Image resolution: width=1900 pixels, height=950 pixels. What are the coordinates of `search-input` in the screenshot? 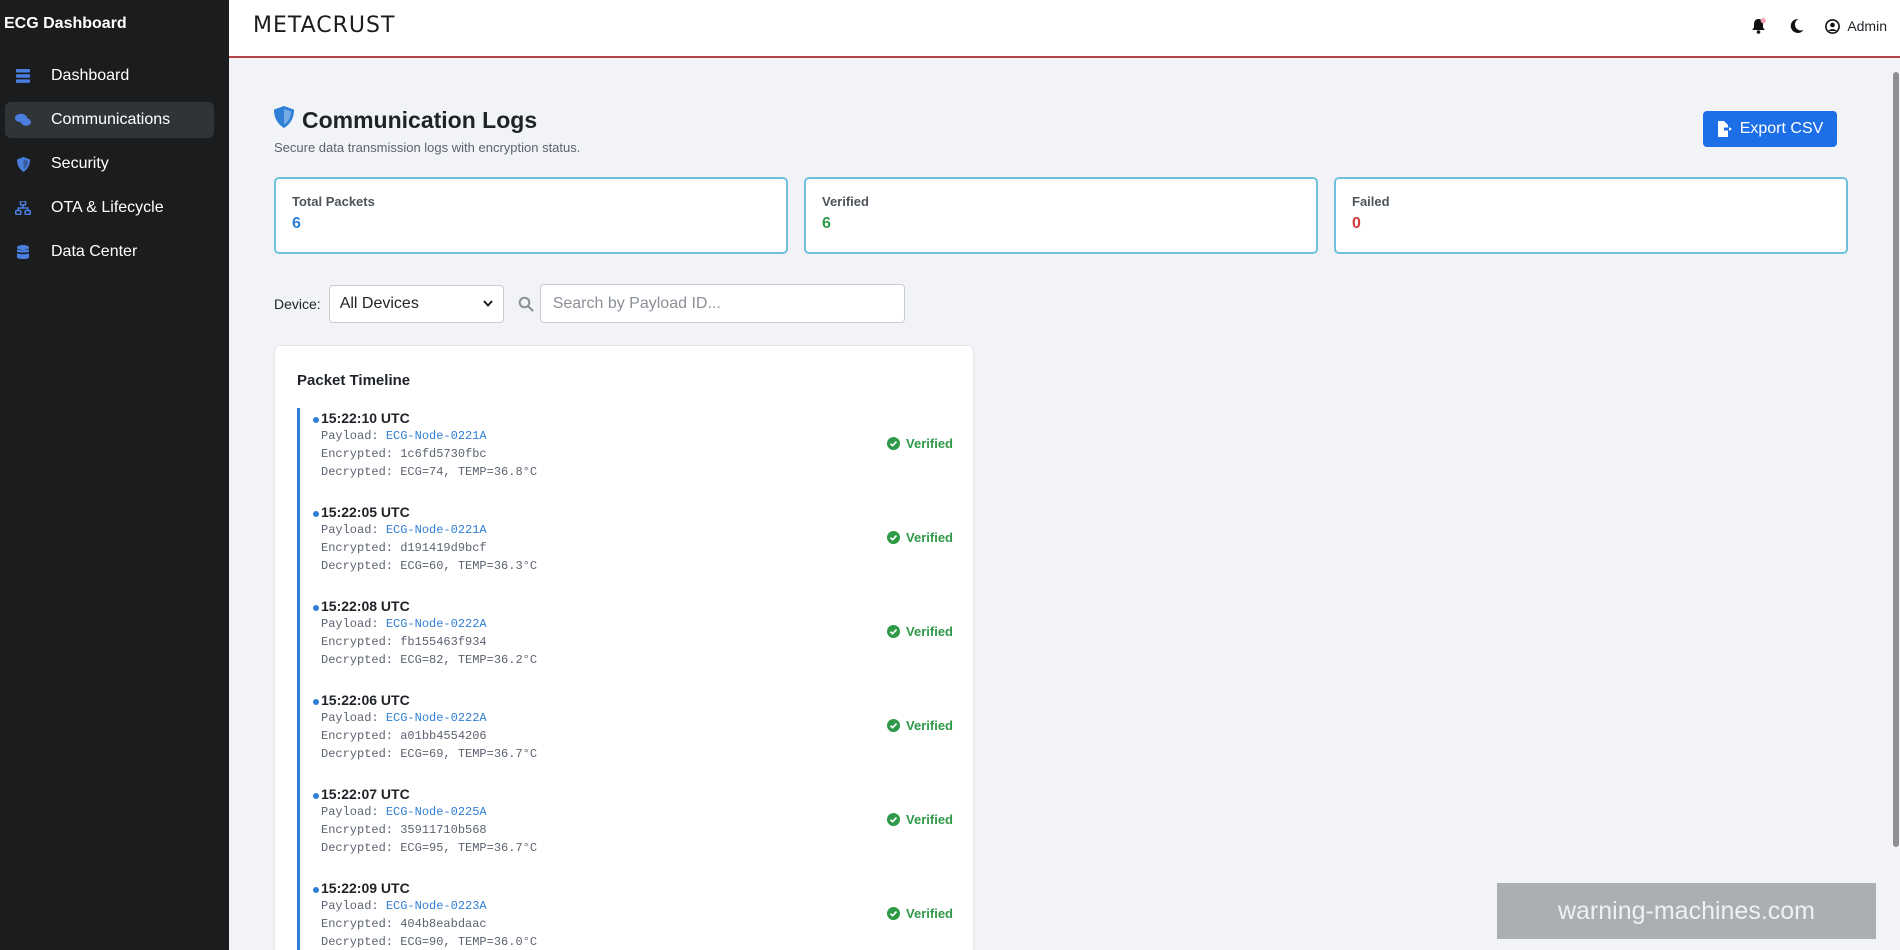 It's located at (722, 303).